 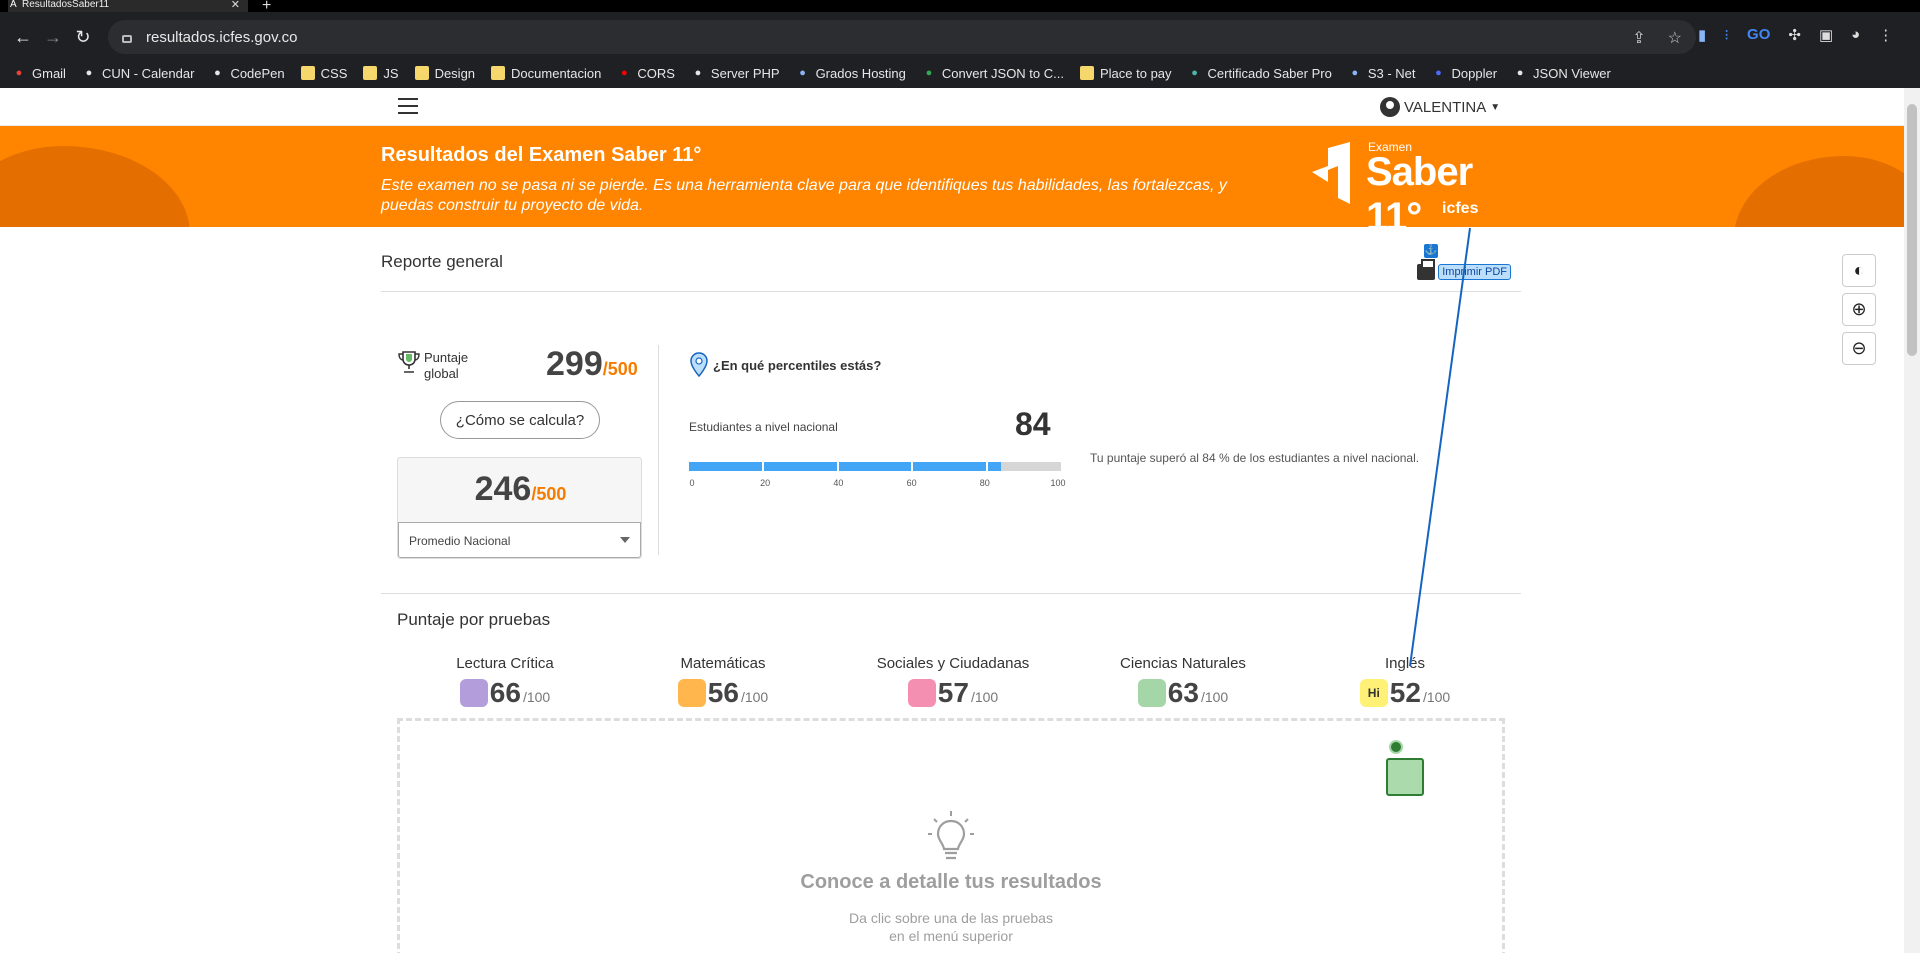 What do you see at coordinates (1381, 73) in the screenshot?
I see `bookmark-item: ● S3 - Net` at bounding box center [1381, 73].